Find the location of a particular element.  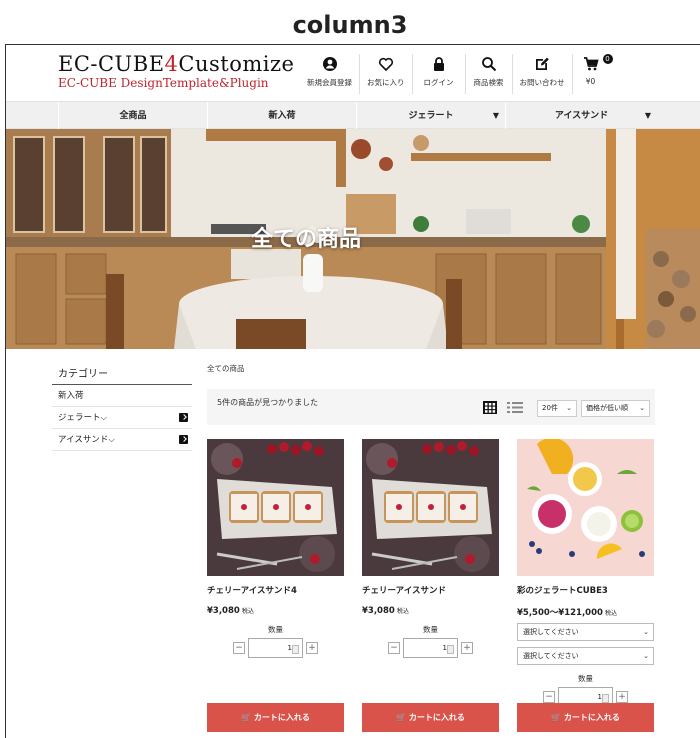

product-name: チェリーアイスサンド4 is located at coordinates (275, 590).